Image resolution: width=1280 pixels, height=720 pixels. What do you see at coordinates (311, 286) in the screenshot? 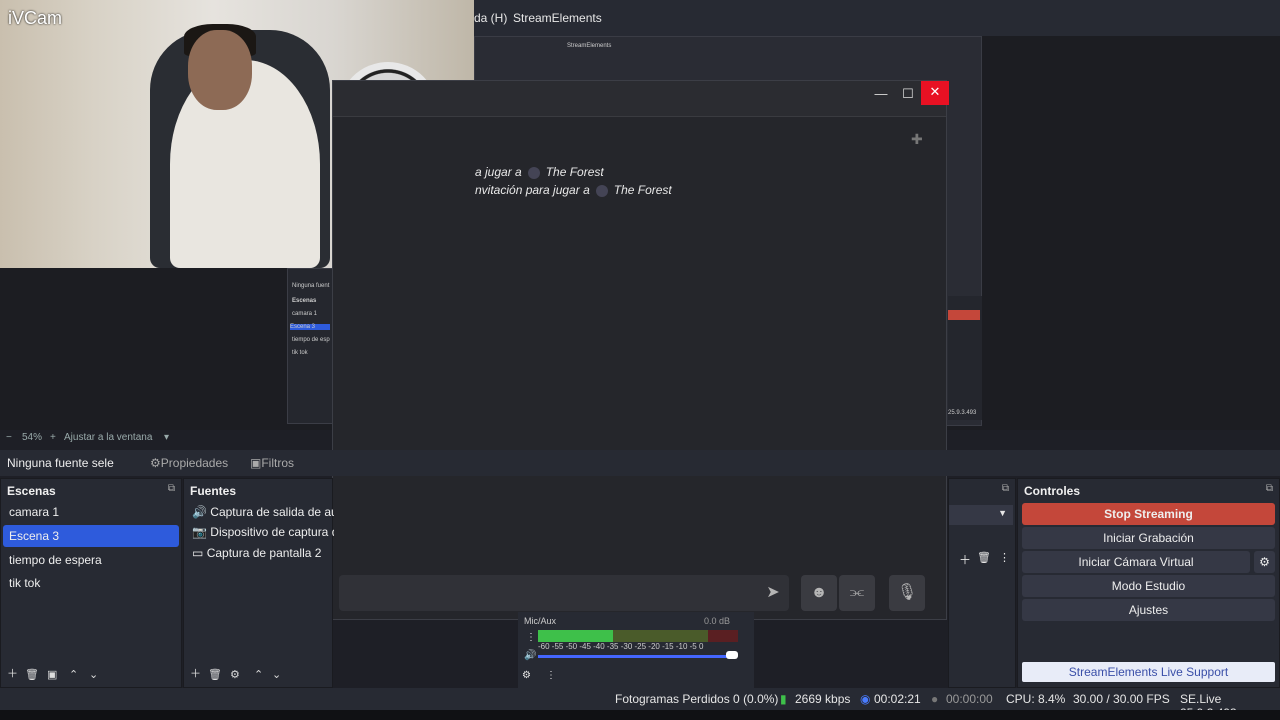
I see `nested-no-source: Ninguna fuent` at bounding box center [311, 286].